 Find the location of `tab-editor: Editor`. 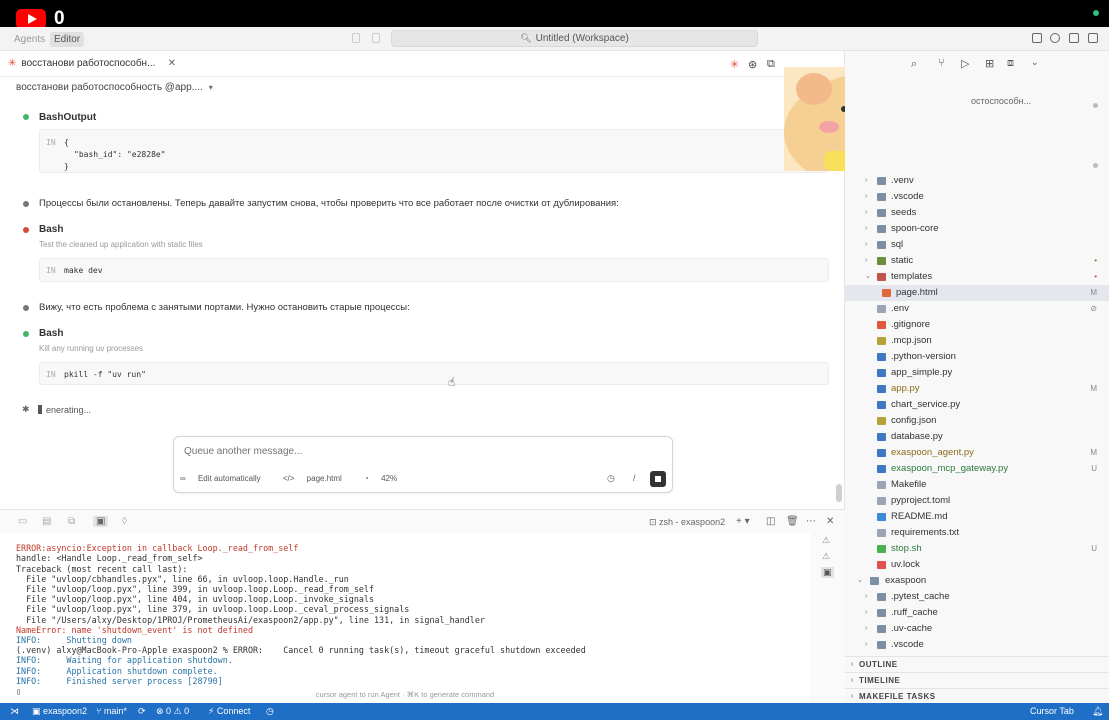

tab-editor: Editor is located at coordinates (67, 39).